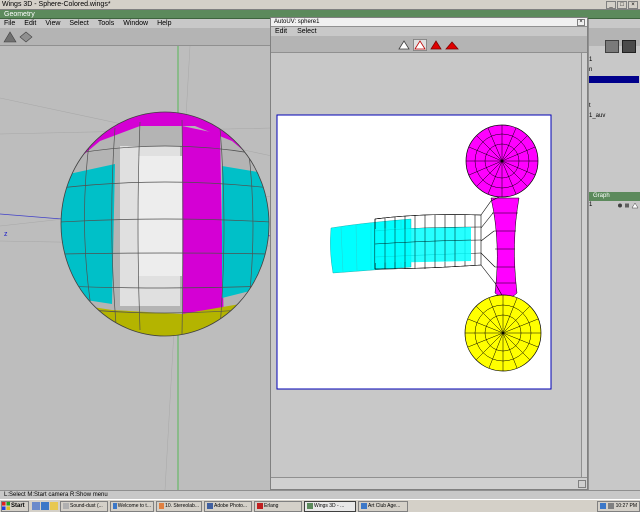  Describe the element at coordinates (503, 333) in the screenshot. I see `uv-yellow-disk` at that location.